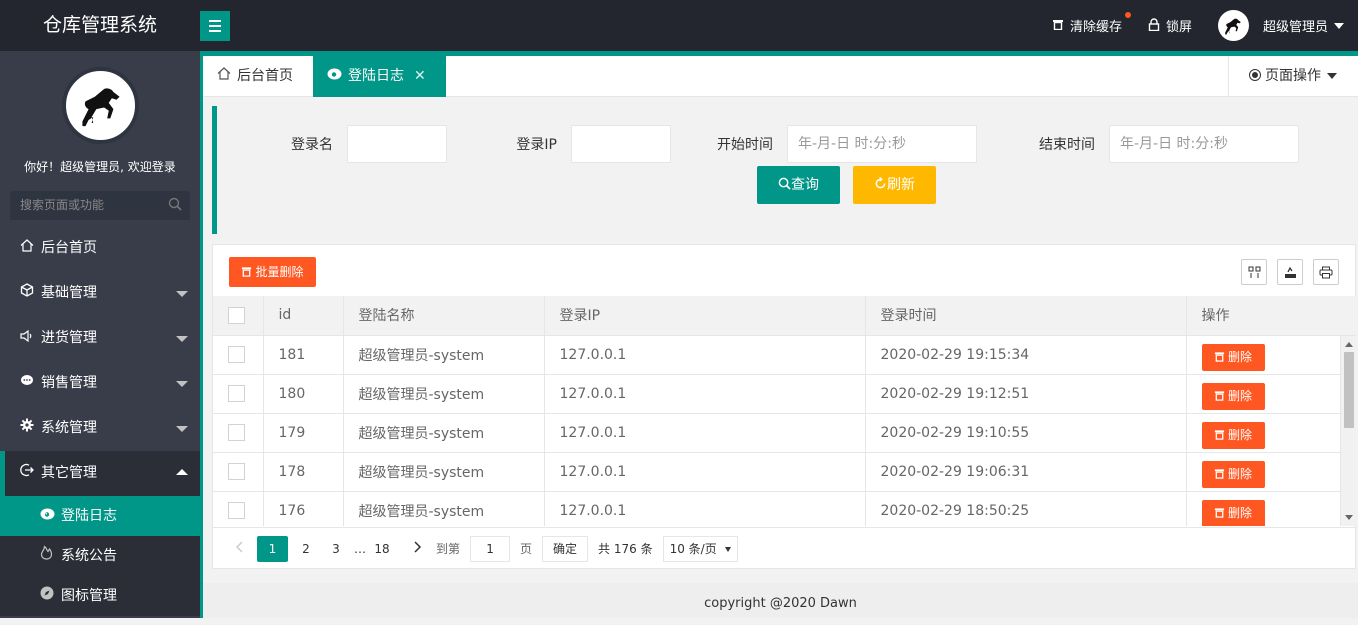 The image size is (1358, 625). Describe the element at coordinates (303, 508) in the screenshot. I see `row-id: 176` at that location.